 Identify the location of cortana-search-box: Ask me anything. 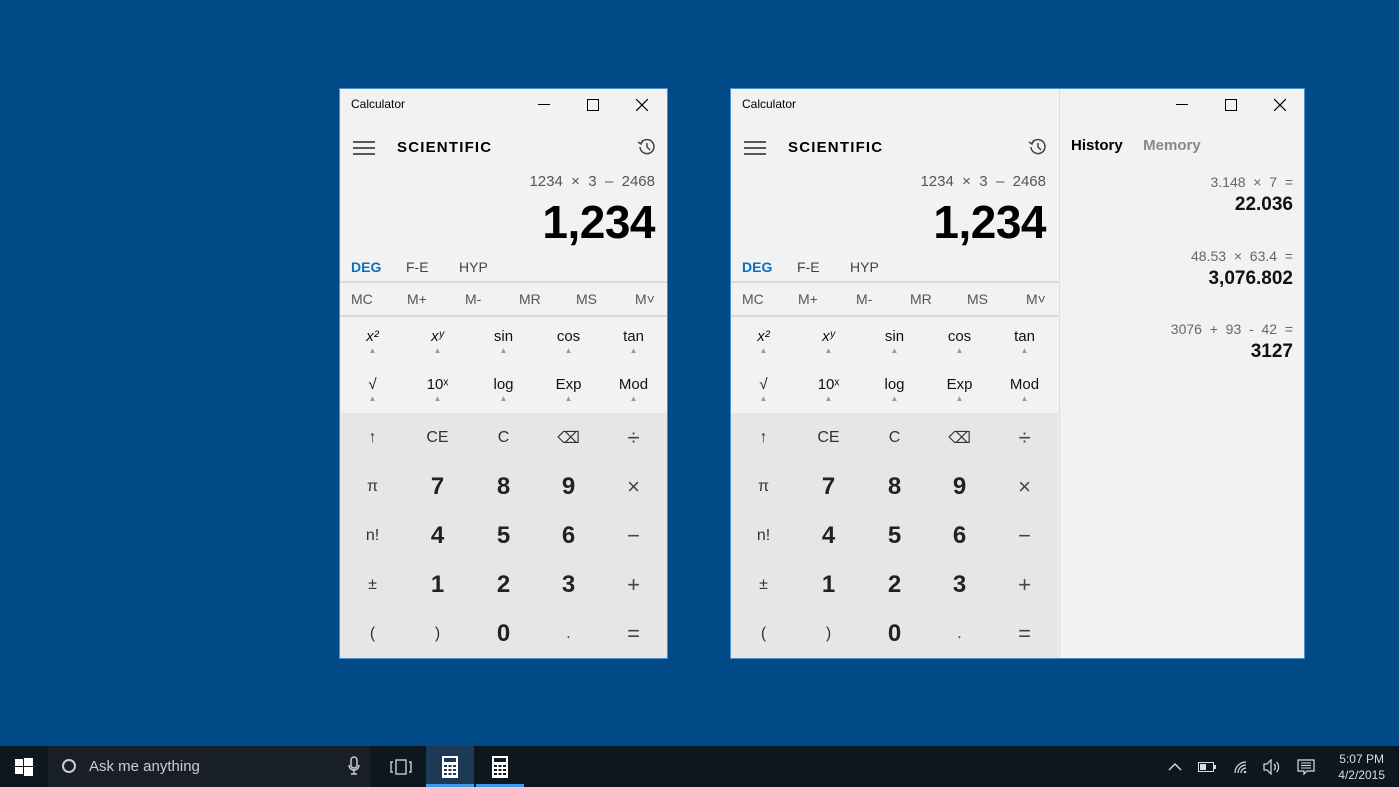
(209, 766).